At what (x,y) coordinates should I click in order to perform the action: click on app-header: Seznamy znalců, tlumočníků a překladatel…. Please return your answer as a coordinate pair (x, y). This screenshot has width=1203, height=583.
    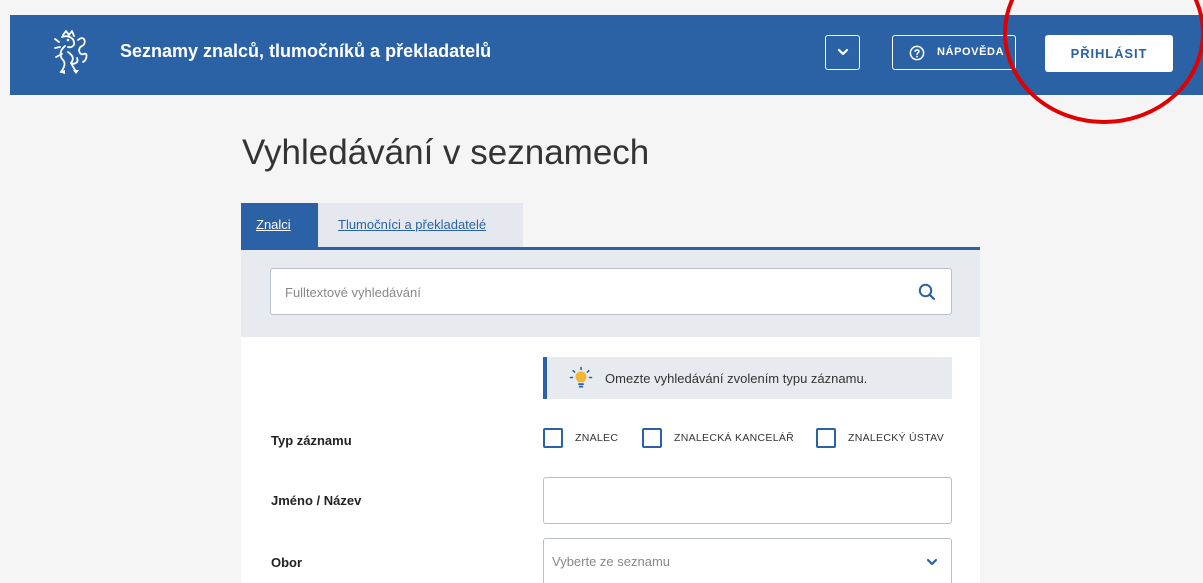
    Looking at the image, I should click on (606, 55).